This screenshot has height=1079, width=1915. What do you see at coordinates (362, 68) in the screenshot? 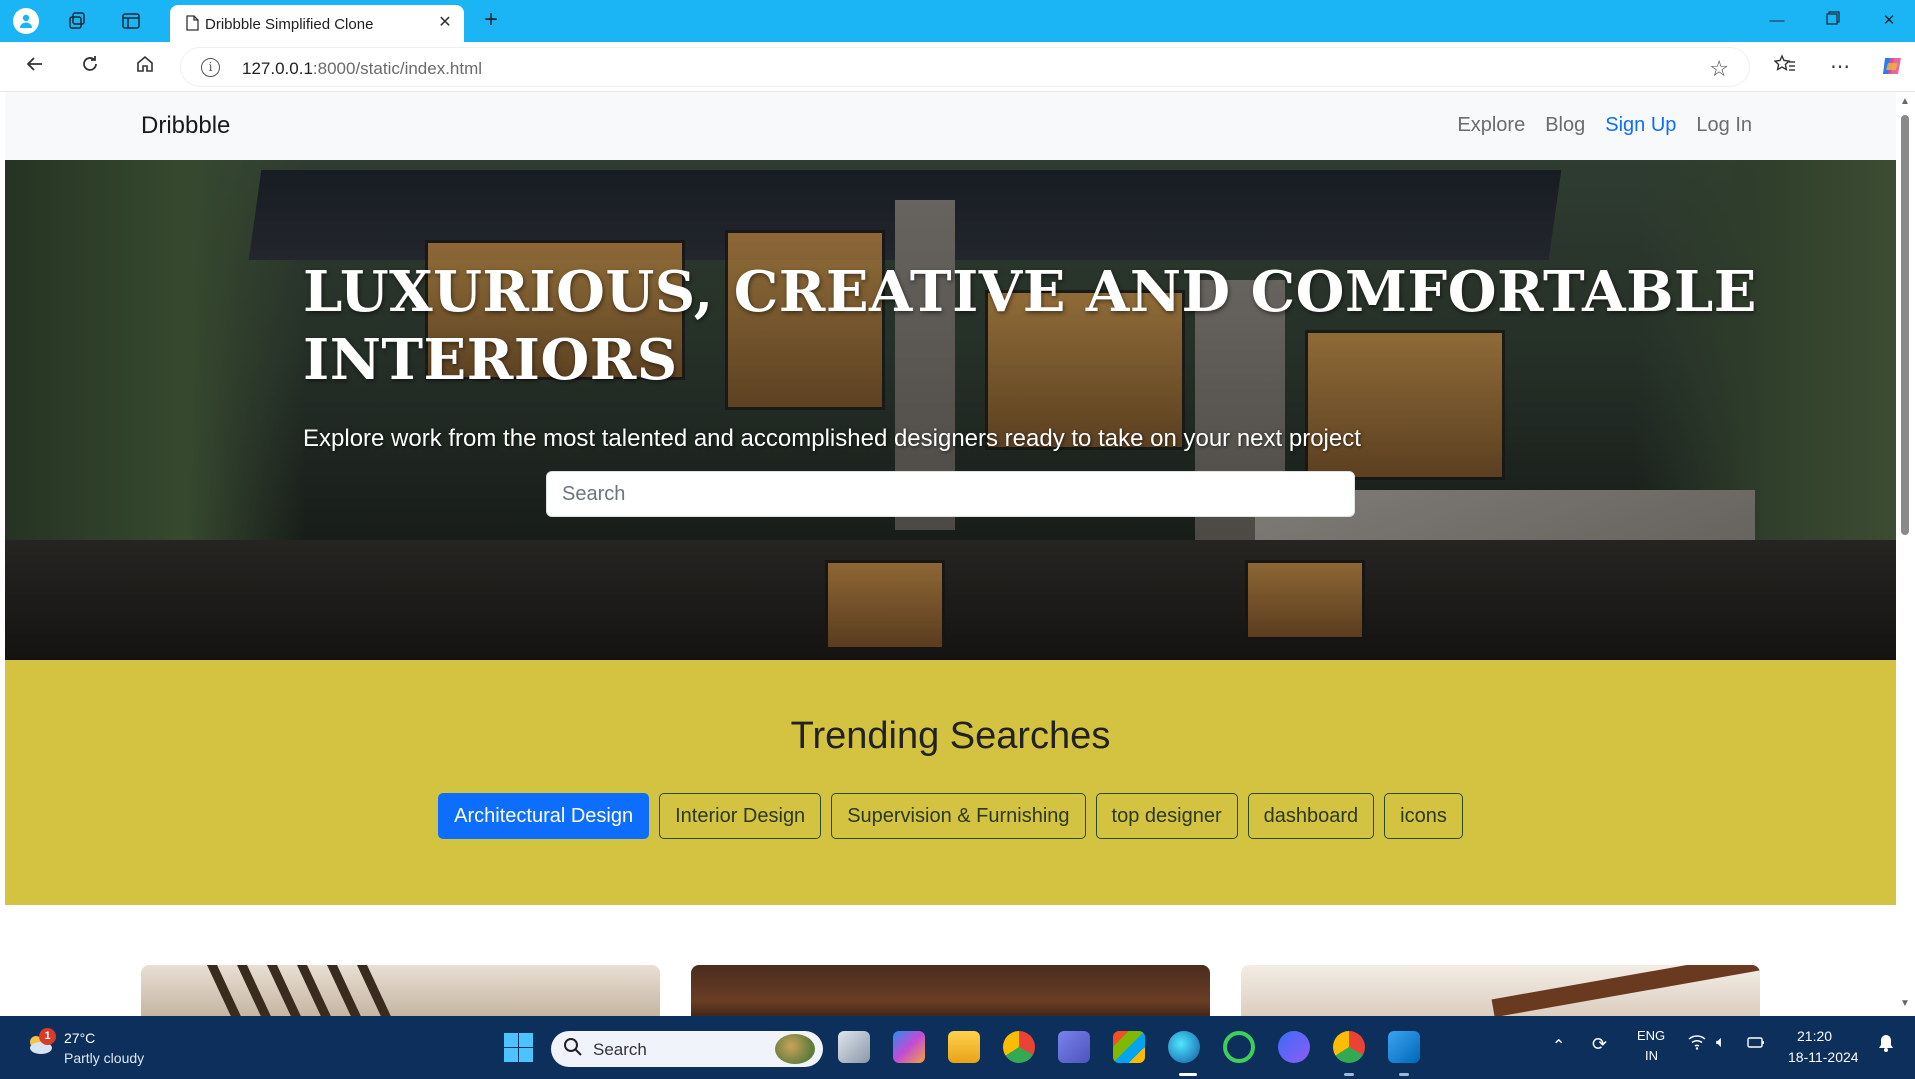
I see `url-text: 127.0.0.1:8000/static/index.html` at bounding box center [362, 68].